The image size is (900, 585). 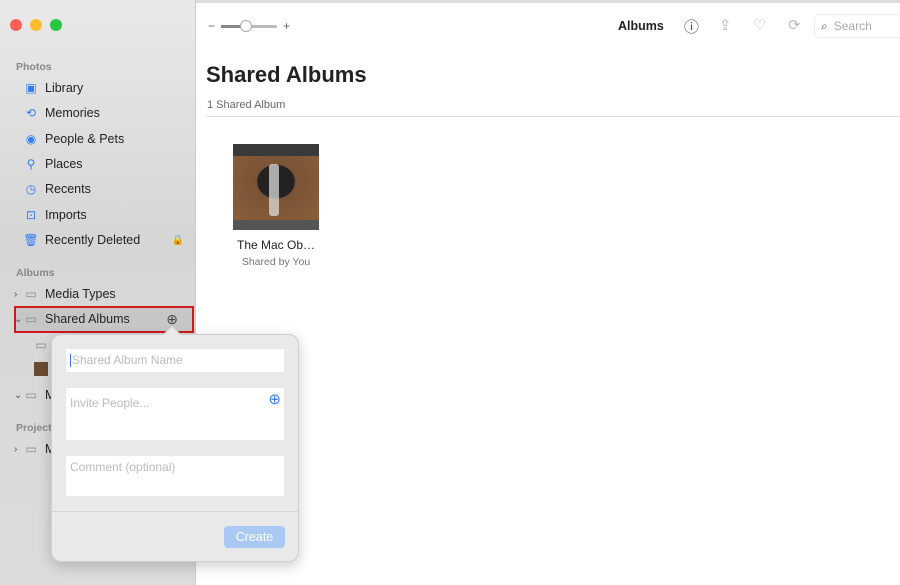 I want to click on sidebar-item-shared-albums: ⌄ ▭ Shared Albums ⊕, so click(x=99, y=319).